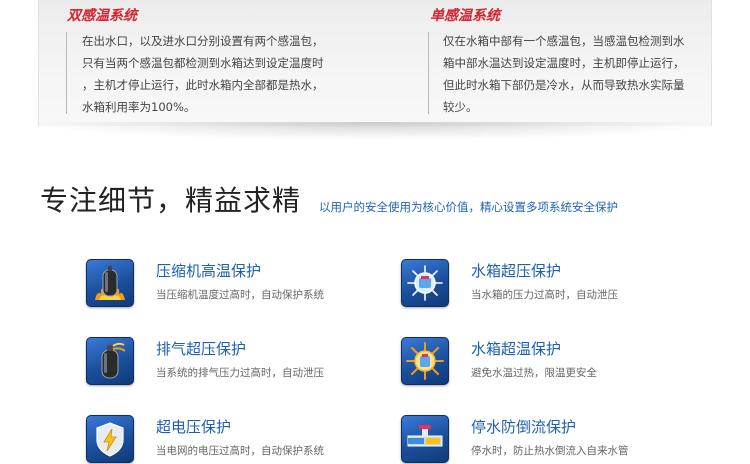  I want to click on section-subtitle: 以用户的安全使用为核心价值，精心设置多项系统安全保护, so click(468, 207).